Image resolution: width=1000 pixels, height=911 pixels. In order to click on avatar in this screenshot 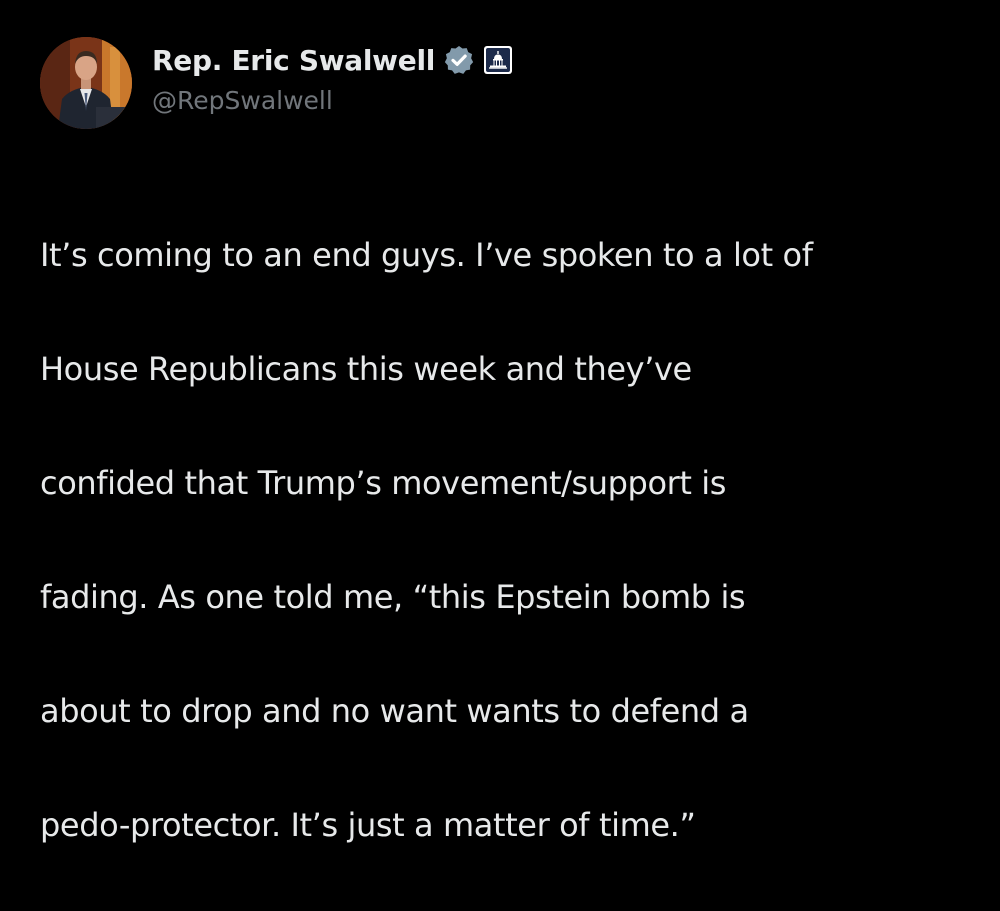, I will do `click(86, 83)`.